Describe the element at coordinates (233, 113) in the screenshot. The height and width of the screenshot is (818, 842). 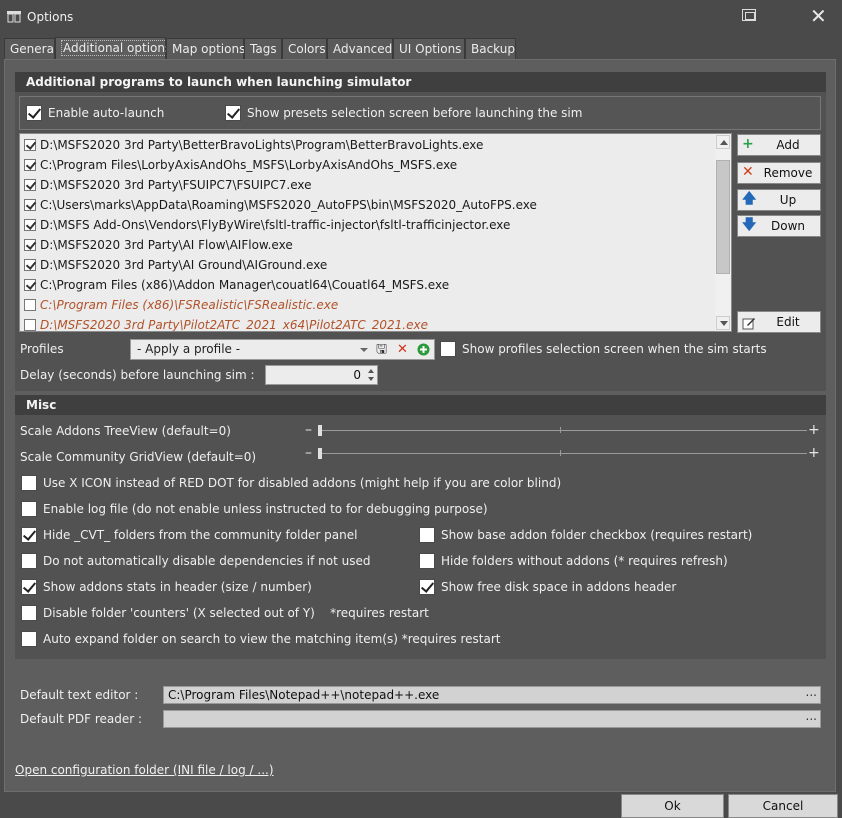
I see `show-presets-checkbox` at that location.